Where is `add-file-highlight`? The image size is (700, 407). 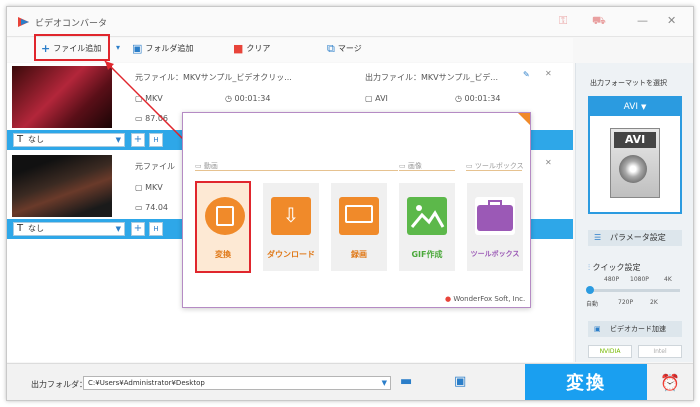 add-file-highlight is located at coordinates (72, 47).